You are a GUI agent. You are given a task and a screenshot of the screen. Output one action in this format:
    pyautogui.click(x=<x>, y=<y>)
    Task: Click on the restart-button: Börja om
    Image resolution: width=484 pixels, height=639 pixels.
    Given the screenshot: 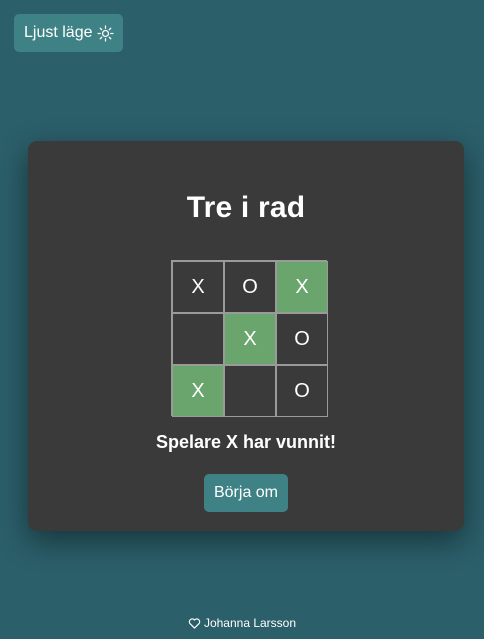 What is the action you would take?
    pyautogui.click(x=246, y=493)
    